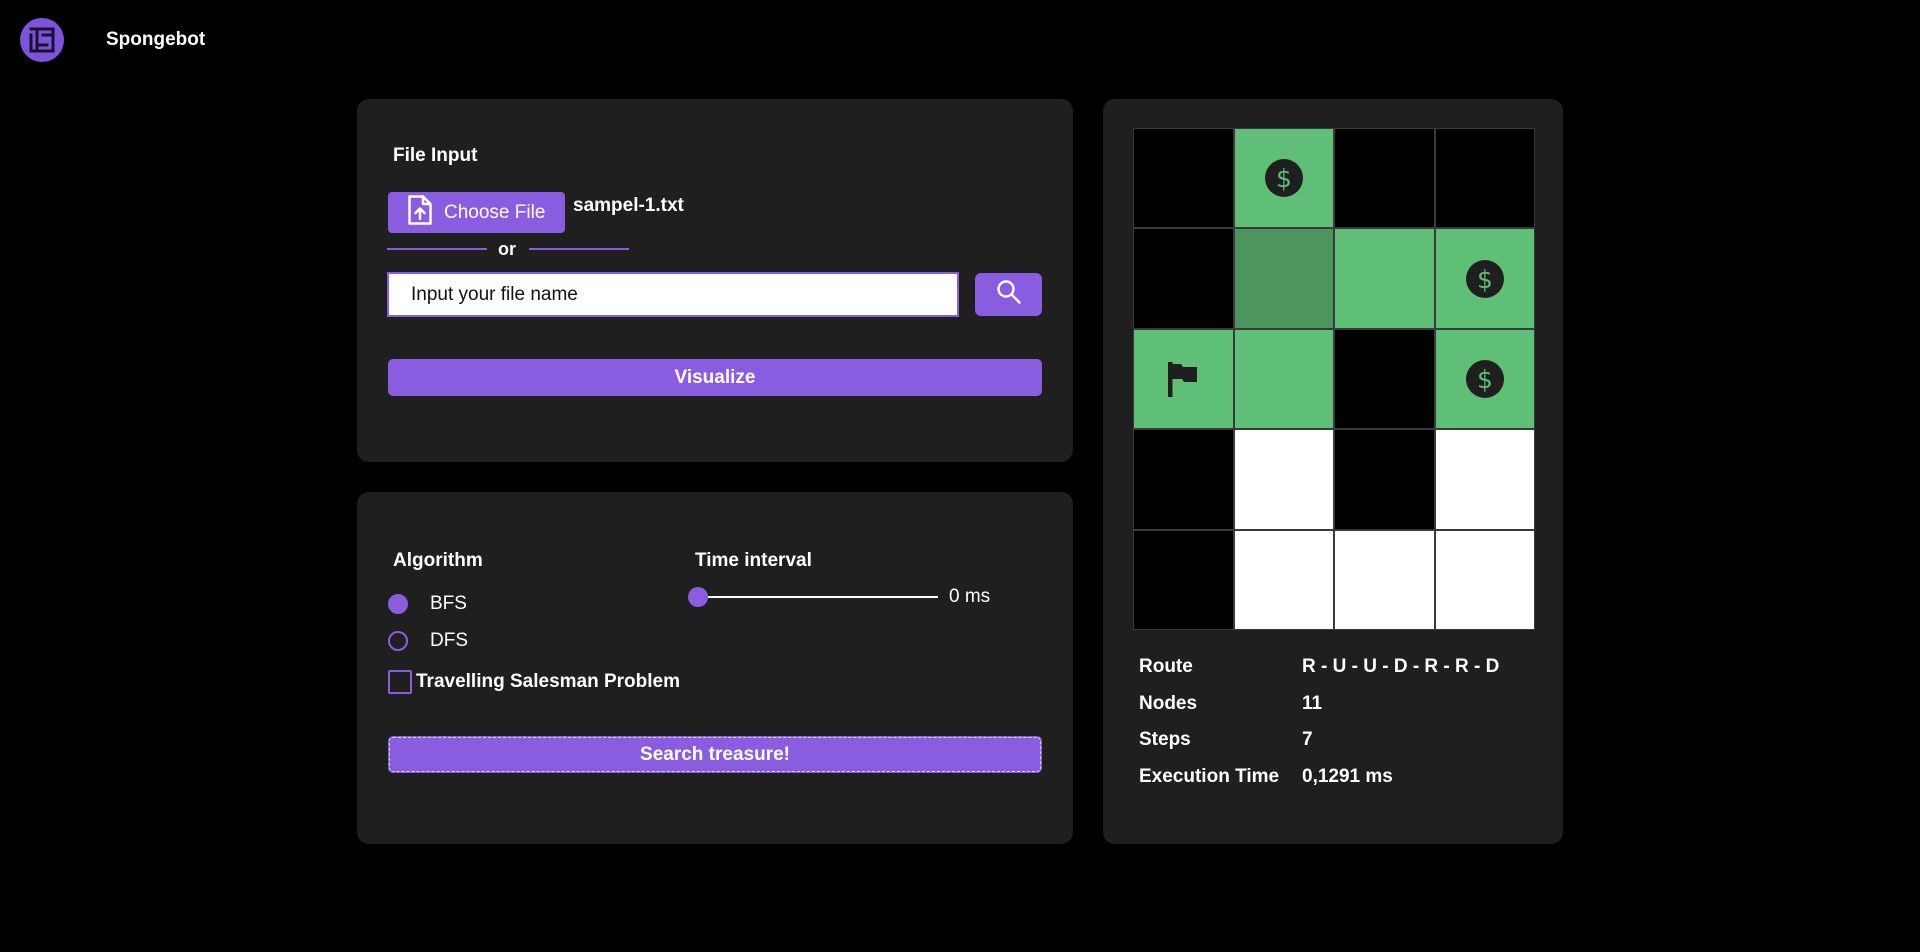 The image size is (1920, 952). What do you see at coordinates (1307, 740) in the screenshot?
I see `steps-value: 7` at bounding box center [1307, 740].